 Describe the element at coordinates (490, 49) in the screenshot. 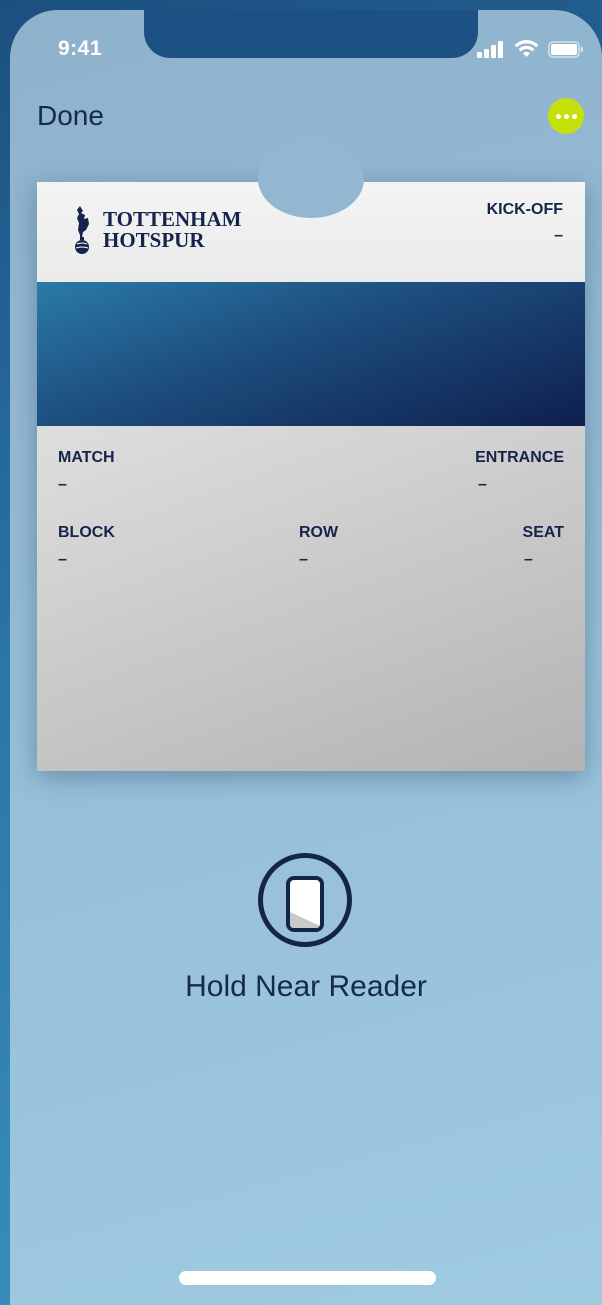

I see `cellular-signal-icon` at that location.